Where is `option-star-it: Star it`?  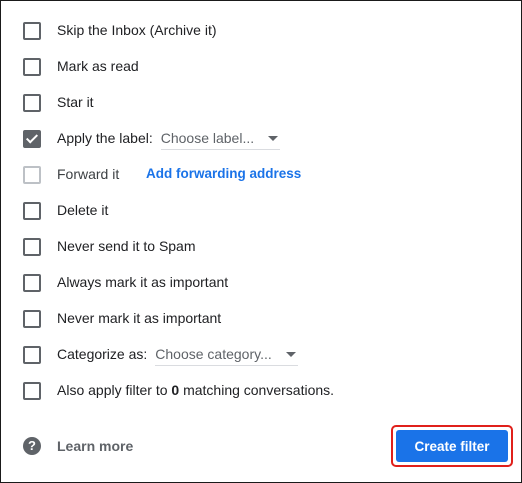 option-star-it: Star it is located at coordinates (261, 102).